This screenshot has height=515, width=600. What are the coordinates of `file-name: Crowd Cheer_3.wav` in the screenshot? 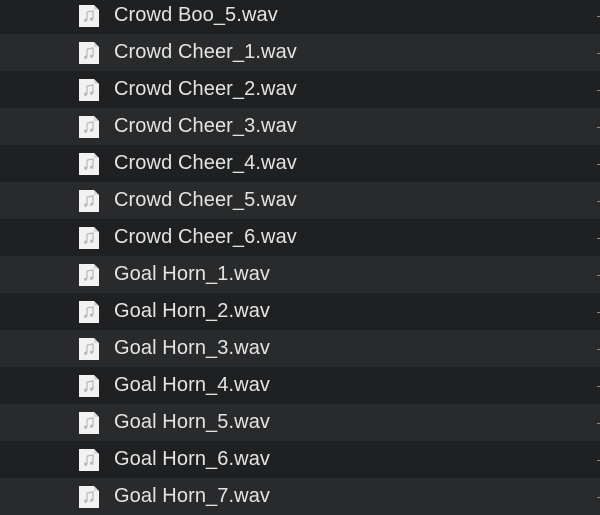 It's located at (205, 125).